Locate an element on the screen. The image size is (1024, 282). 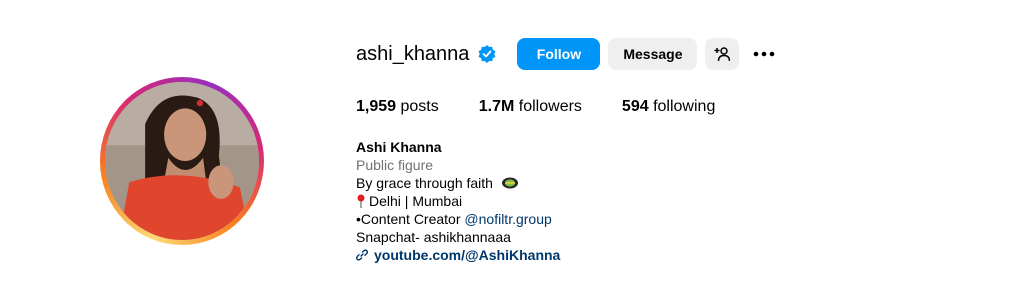
external-link: youtube.com/@AshiKhanna is located at coordinates (458, 255).